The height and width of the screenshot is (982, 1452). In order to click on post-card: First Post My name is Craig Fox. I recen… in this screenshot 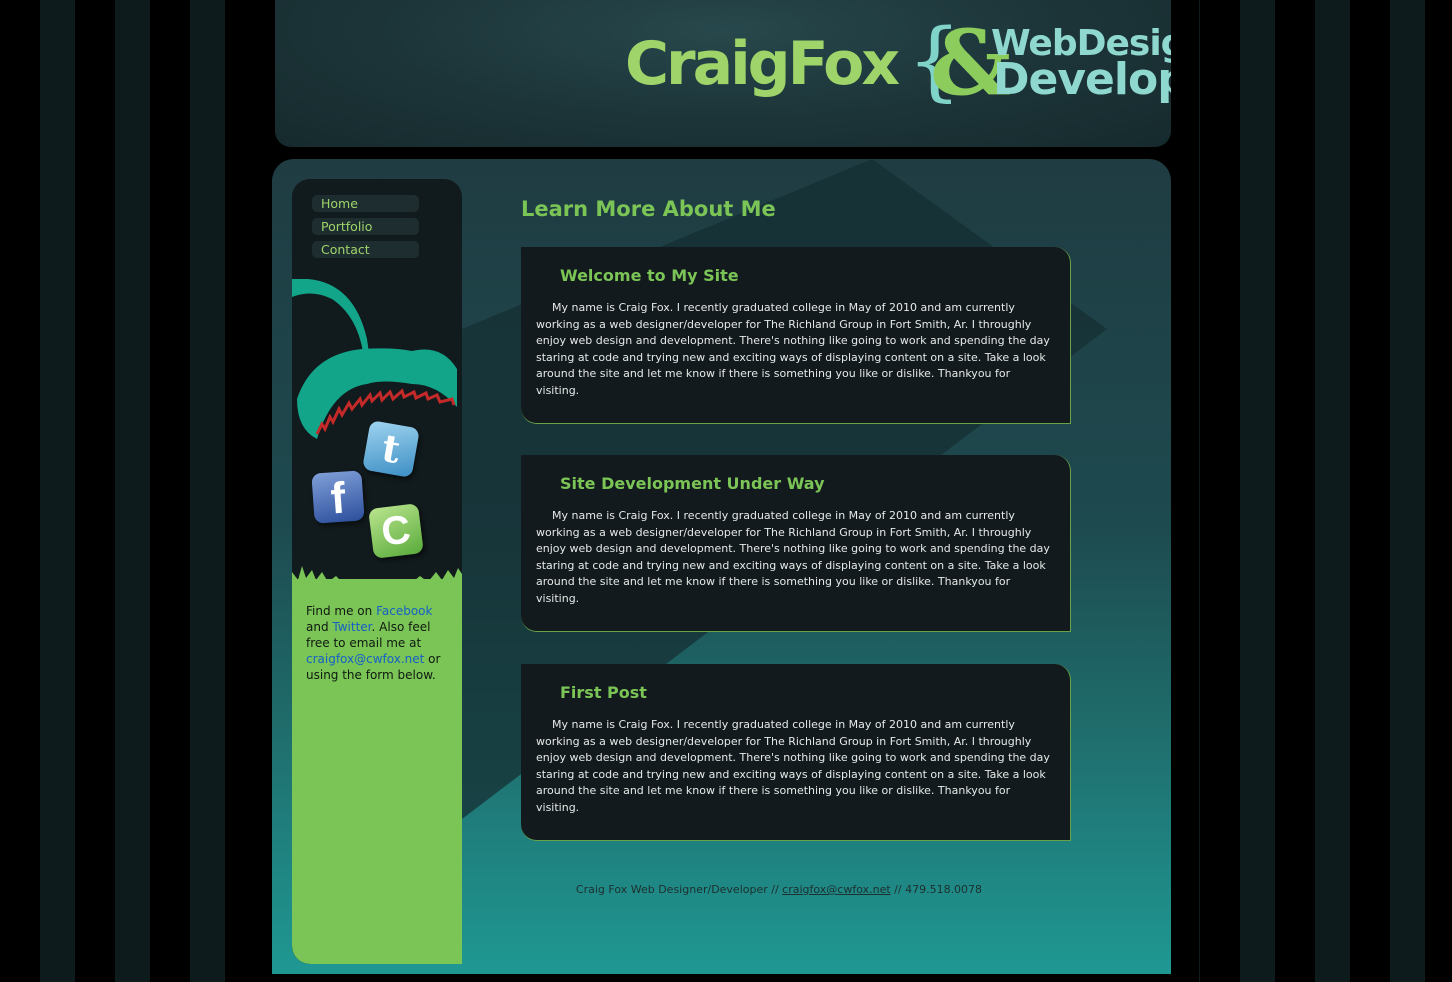, I will do `click(796, 752)`.